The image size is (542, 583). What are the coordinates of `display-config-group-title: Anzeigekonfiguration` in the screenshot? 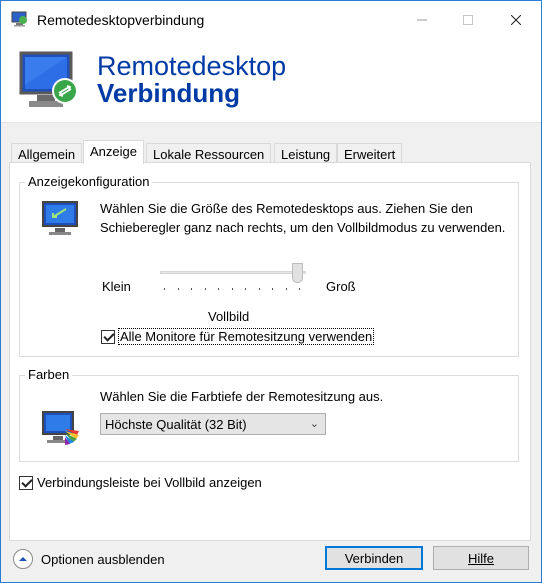 It's located at (89, 181).